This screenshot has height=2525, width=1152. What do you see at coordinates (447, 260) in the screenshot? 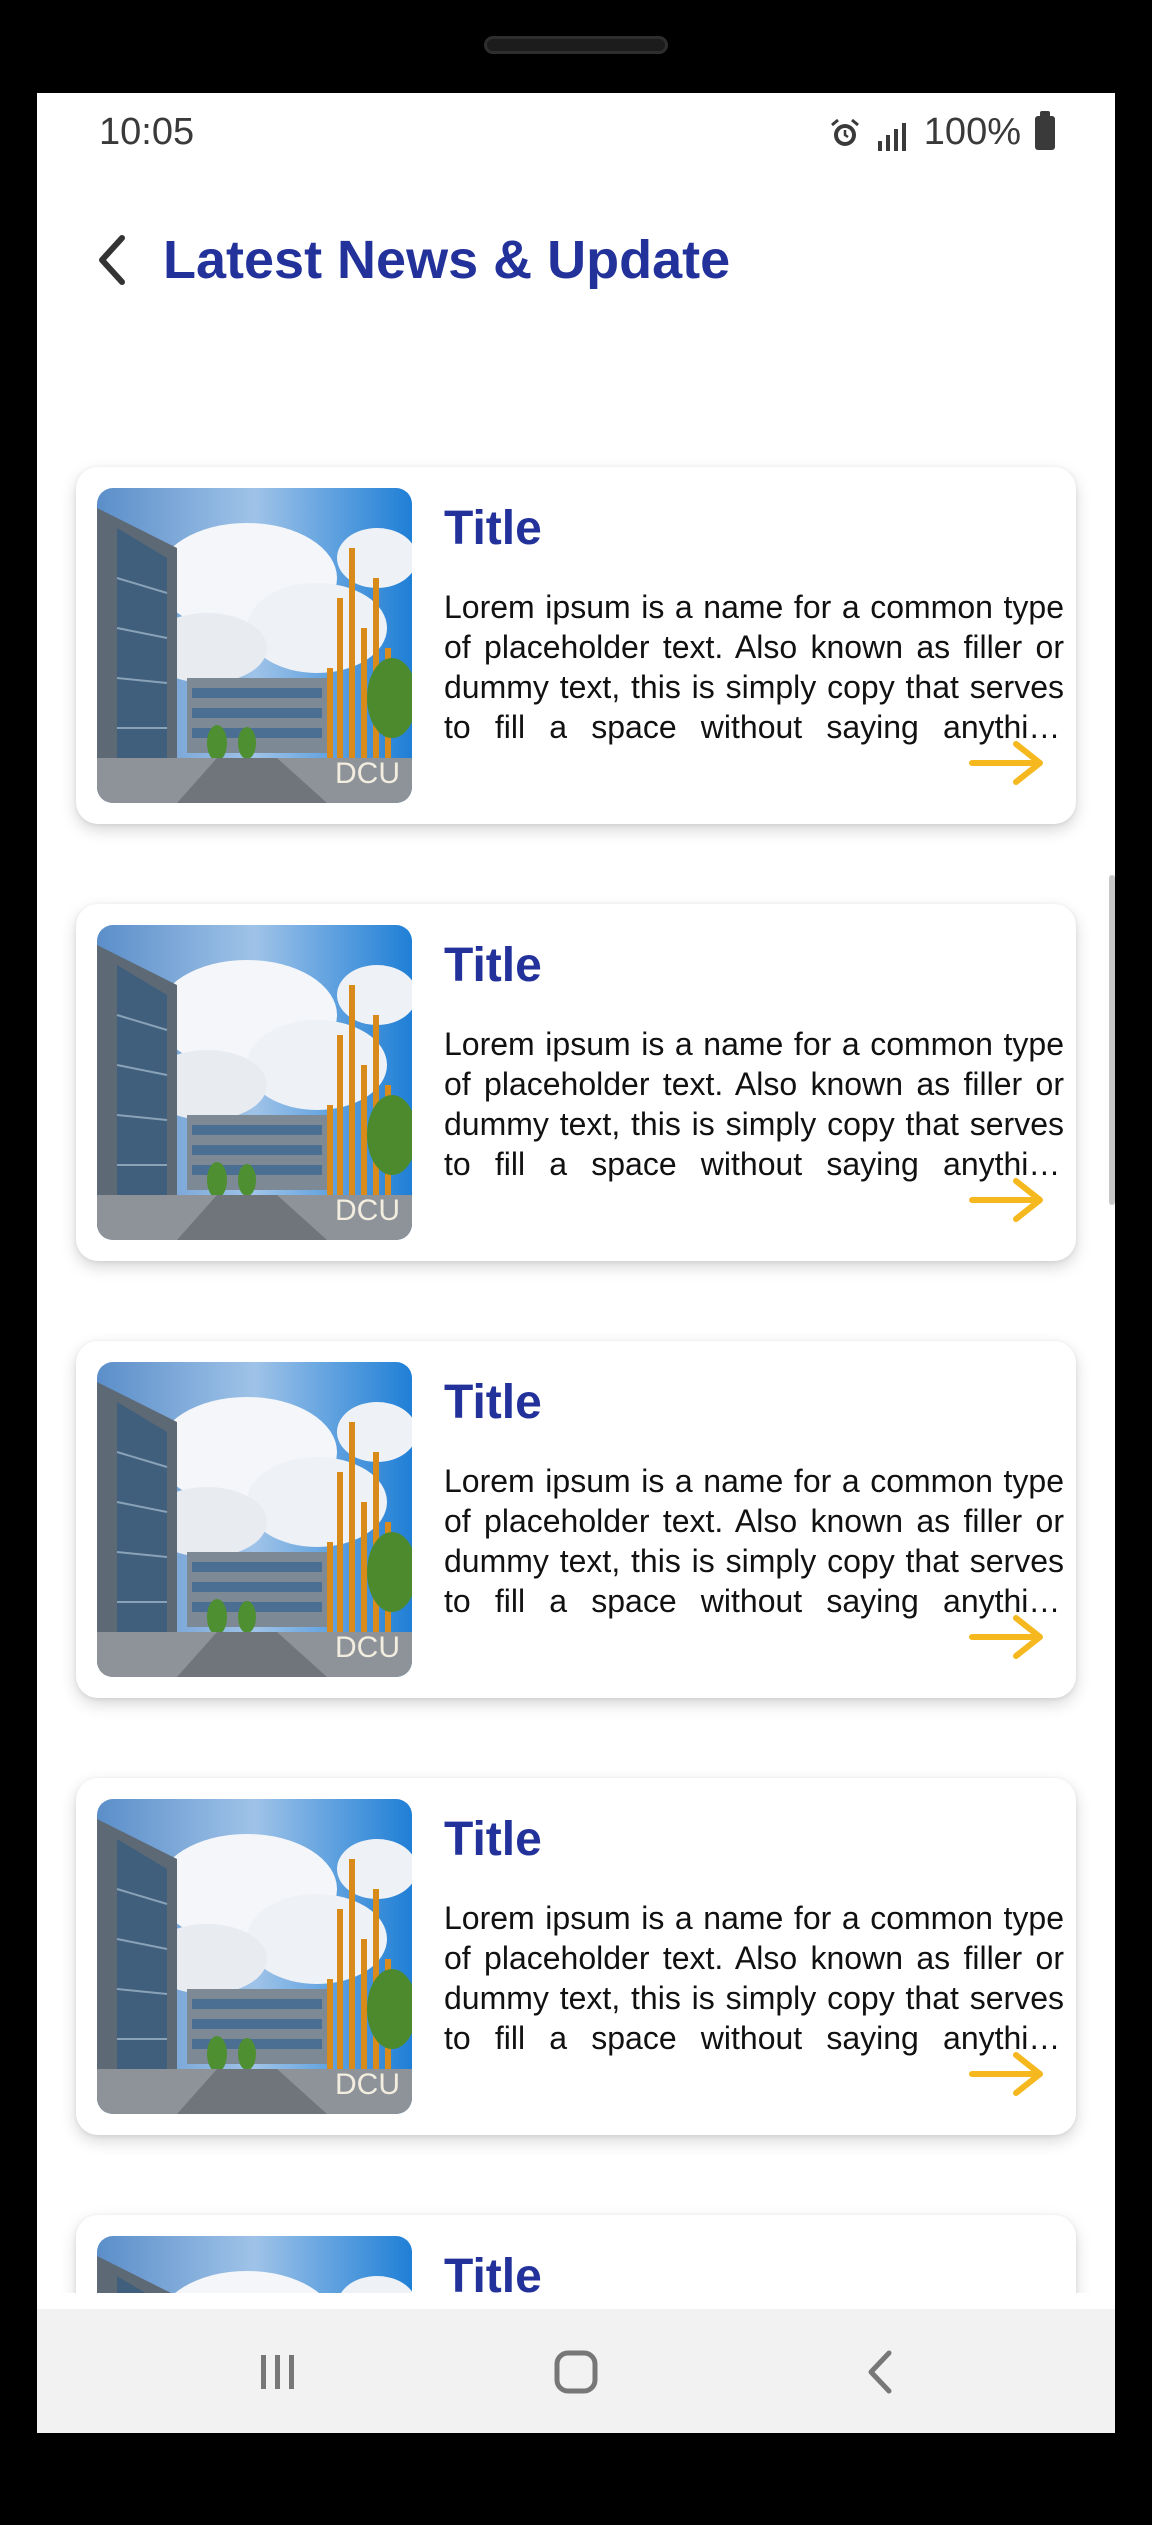
I see `page-title: Latest News & Update` at bounding box center [447, 260].